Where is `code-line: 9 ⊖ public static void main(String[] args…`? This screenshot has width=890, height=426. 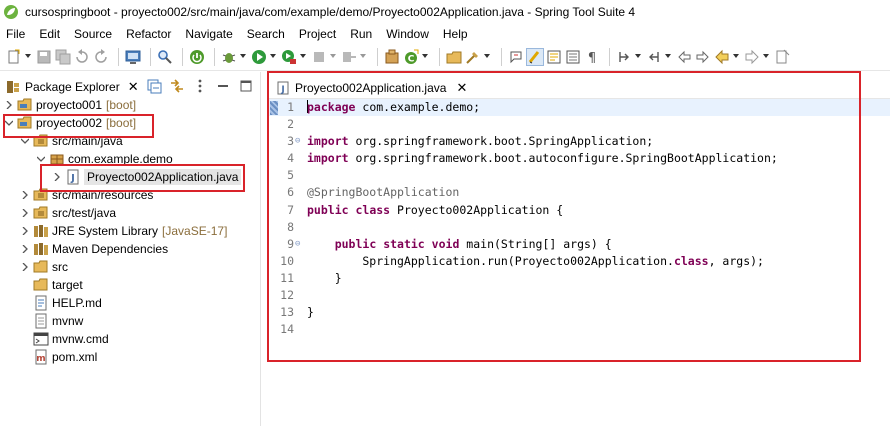 code-line: 9 ⊖ public static void main(String[] args… is located at coordinates (579, 244).